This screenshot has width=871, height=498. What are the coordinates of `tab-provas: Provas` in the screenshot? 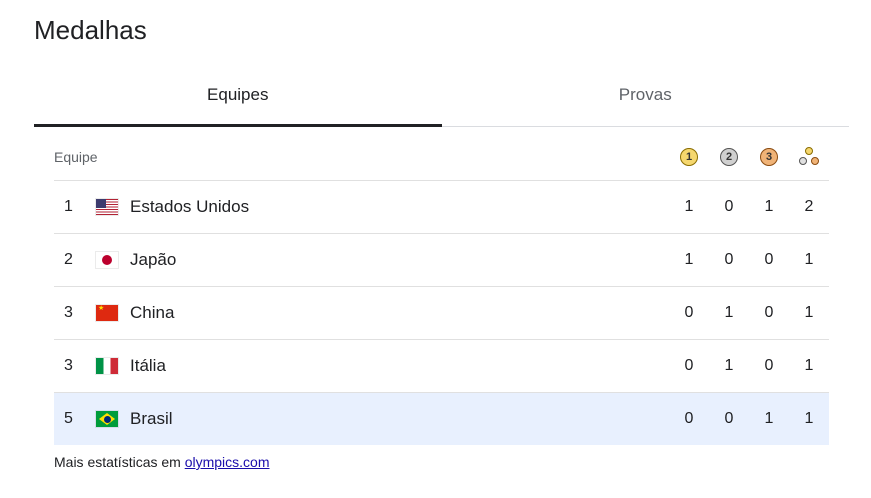 It's located at (646, 96).